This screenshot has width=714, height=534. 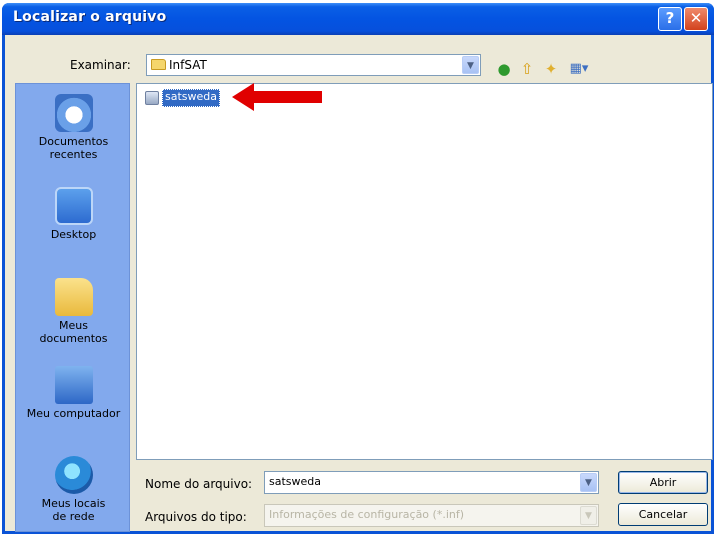 What do you see at coordinates (367, 514) in the screenshot?
I see `filetype-value: Informações de configuração (*.inf)` at bounding box center [367, 514].